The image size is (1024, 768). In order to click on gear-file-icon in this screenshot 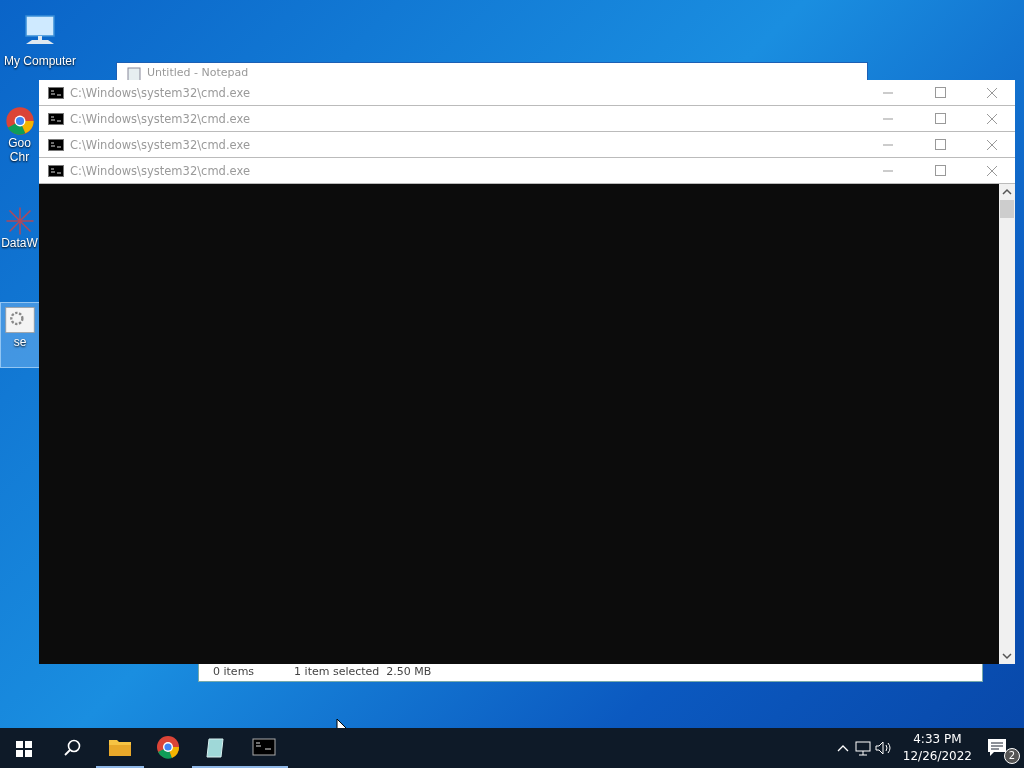, I will do `click(20, 320)`.